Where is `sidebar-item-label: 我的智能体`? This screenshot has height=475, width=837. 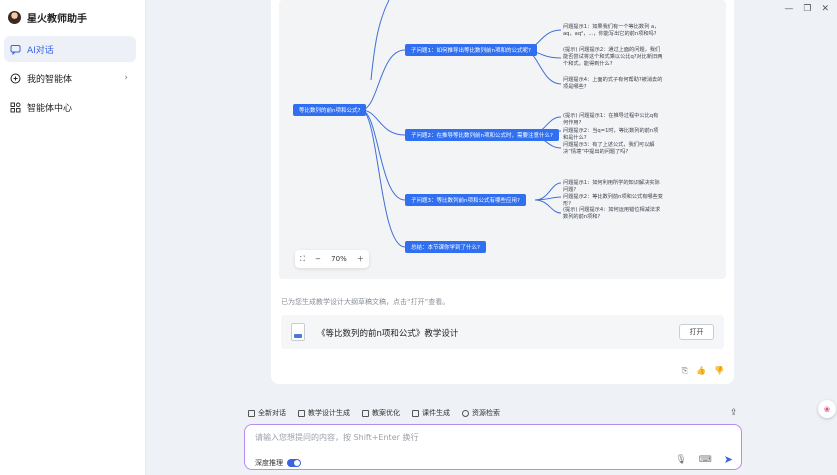
sidebar-item-label: 我的智能体 is located at coordinates (50, 79).